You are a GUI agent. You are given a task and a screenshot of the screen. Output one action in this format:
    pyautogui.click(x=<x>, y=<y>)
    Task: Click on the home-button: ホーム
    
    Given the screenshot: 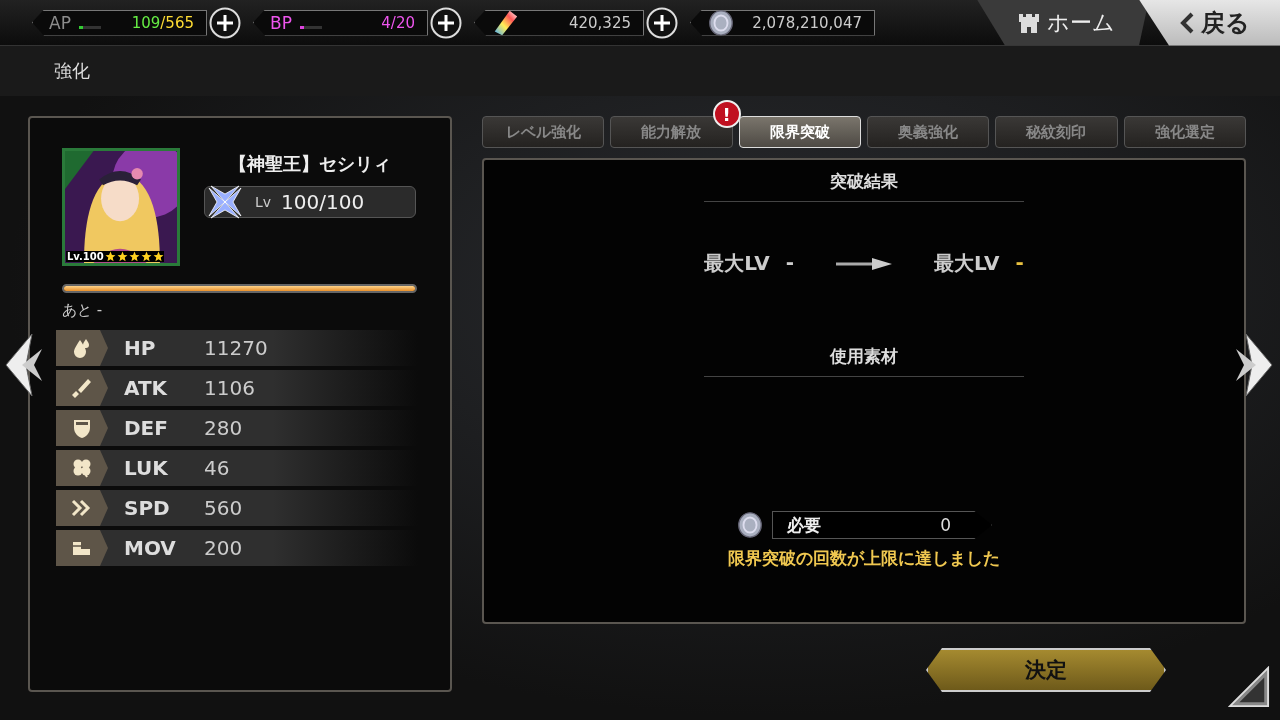 What is the action you would take?
    pyautogui.click(x=1063, y=23)
    